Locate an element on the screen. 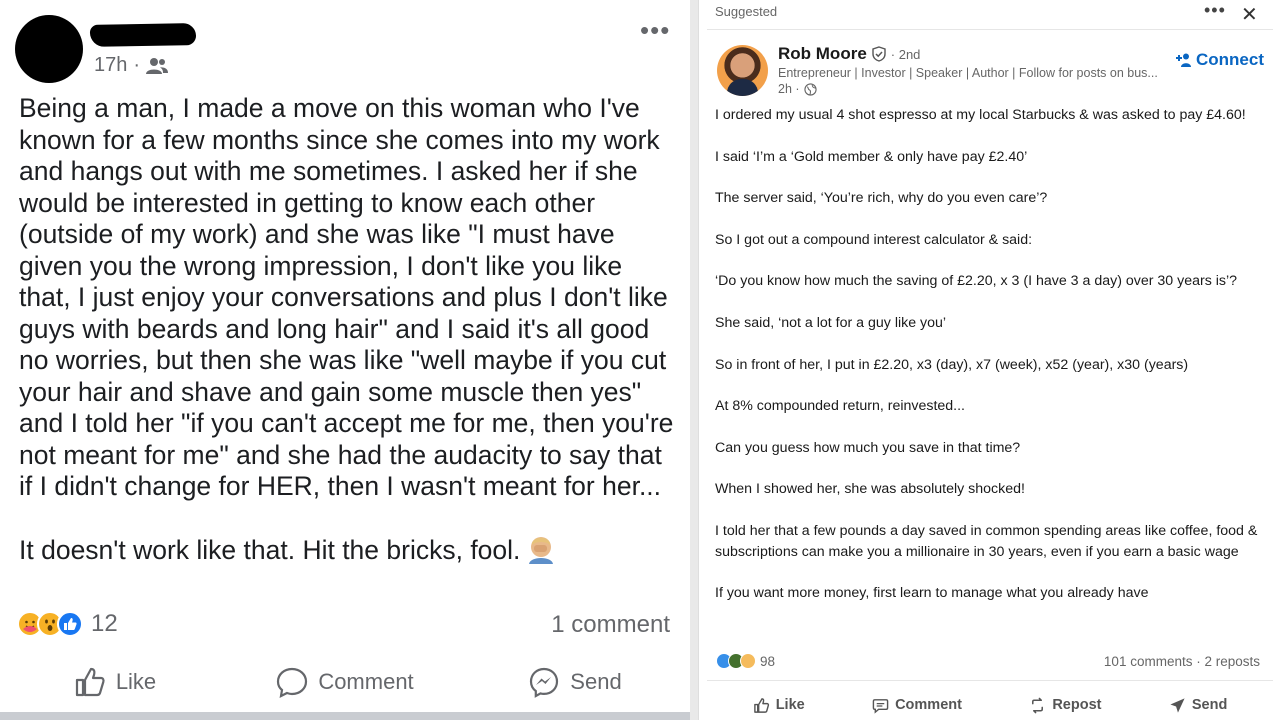 This screenshot has width=1280, height=720. connect-label: Connect is located at coordinates (1230, 59).